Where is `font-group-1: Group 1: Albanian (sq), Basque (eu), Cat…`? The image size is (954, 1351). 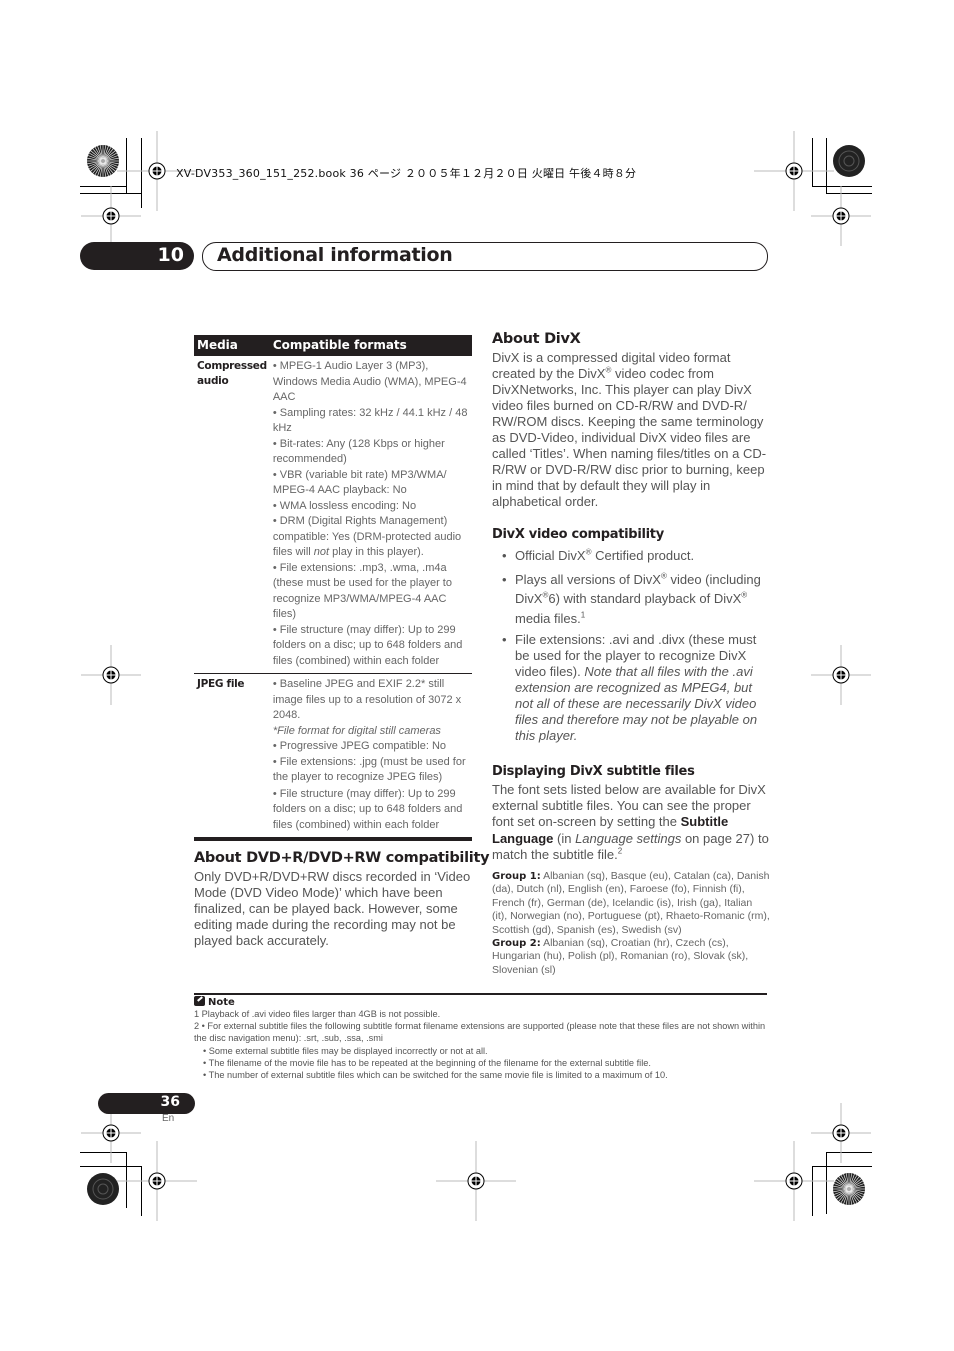
font-group-1: Group 1: Albanian (sq), Basque (eu), Cat… is located at coordinates (631, 903).